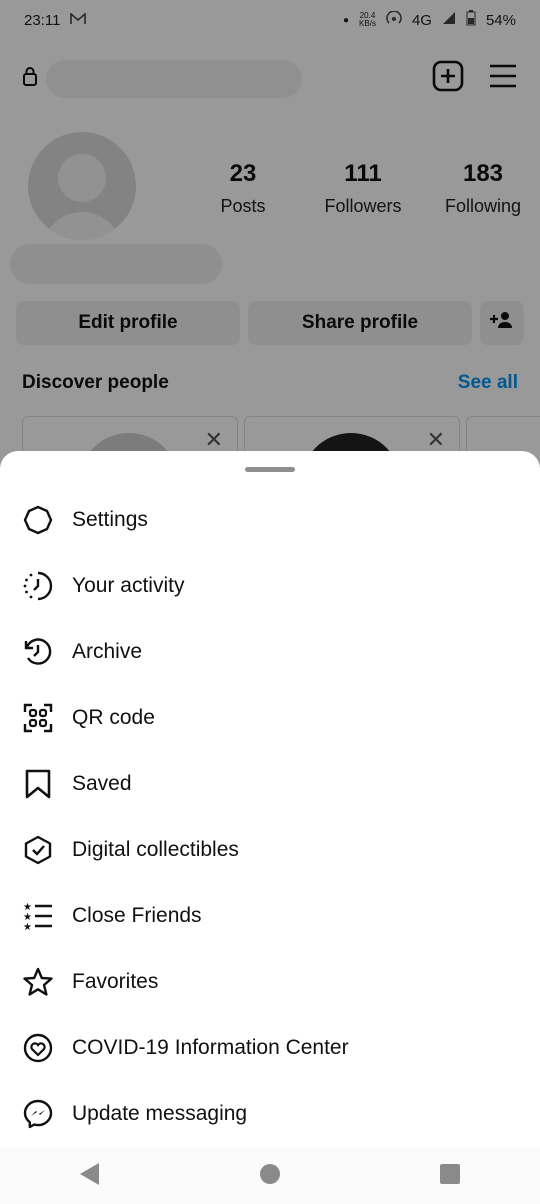 Image resolution: width=540 pixels, height=1204 pixels. I want to click on menu-item-saved: Saved, so click(270, 784).